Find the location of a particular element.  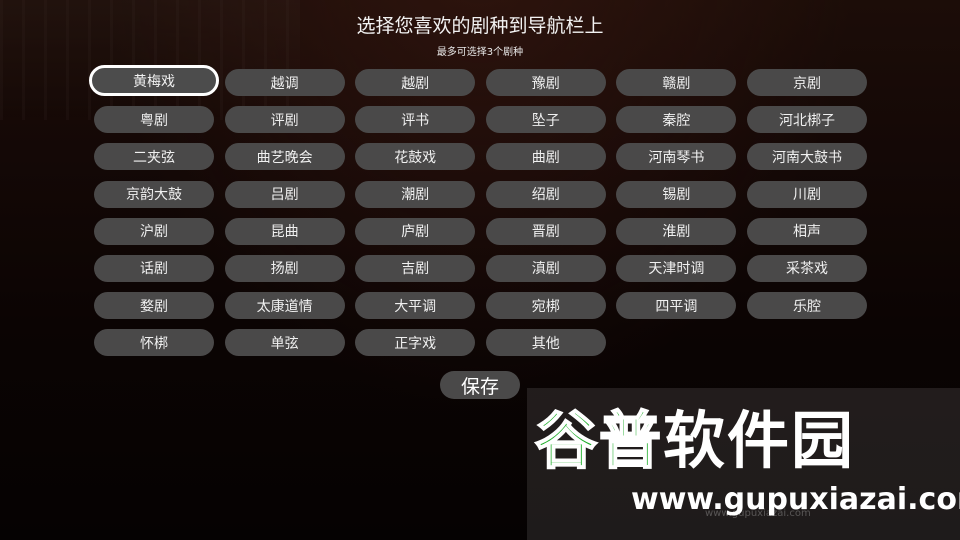

genre-chip: 河北梆子 is located at coordinates (806, 120).